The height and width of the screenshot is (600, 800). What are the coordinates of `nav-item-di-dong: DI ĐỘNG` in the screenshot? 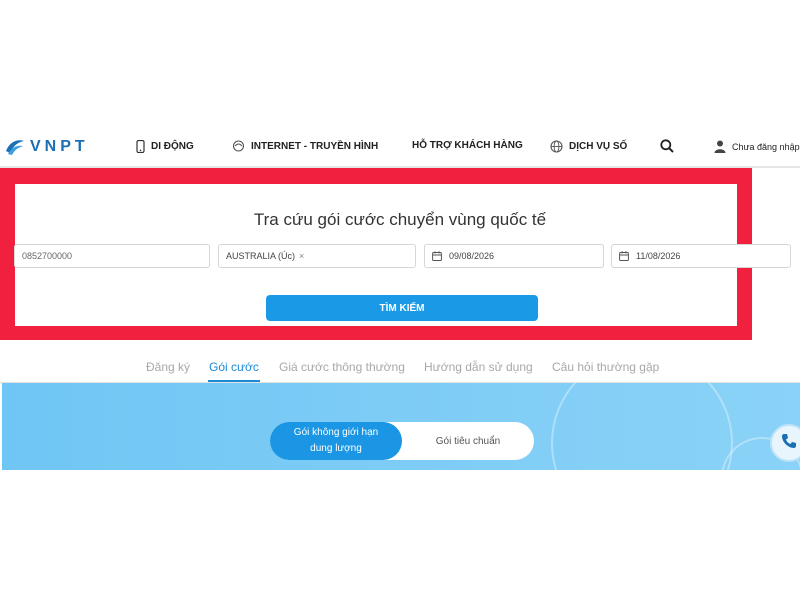 It's located at (165, 146).